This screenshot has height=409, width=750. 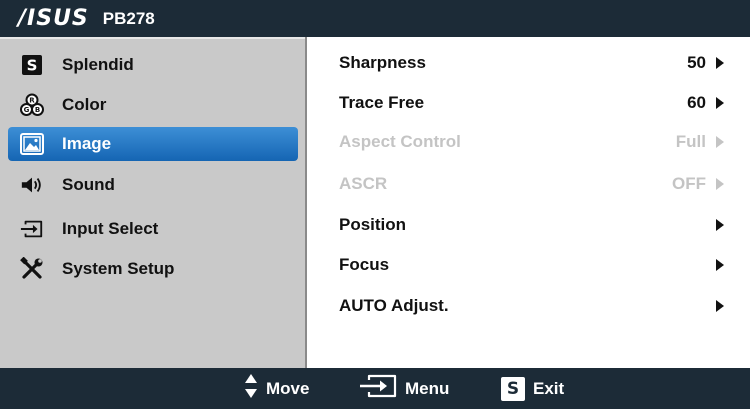 I want to click on setting-ascr: ASCR OFF, so click(x=531, y=184).